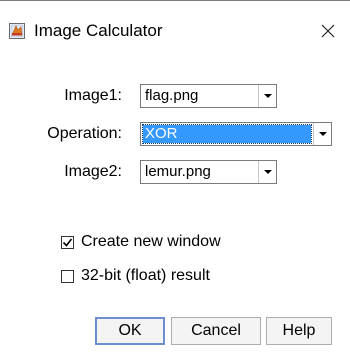  I want to click on image2-dropdown: lemur.png, so click(208, 172).